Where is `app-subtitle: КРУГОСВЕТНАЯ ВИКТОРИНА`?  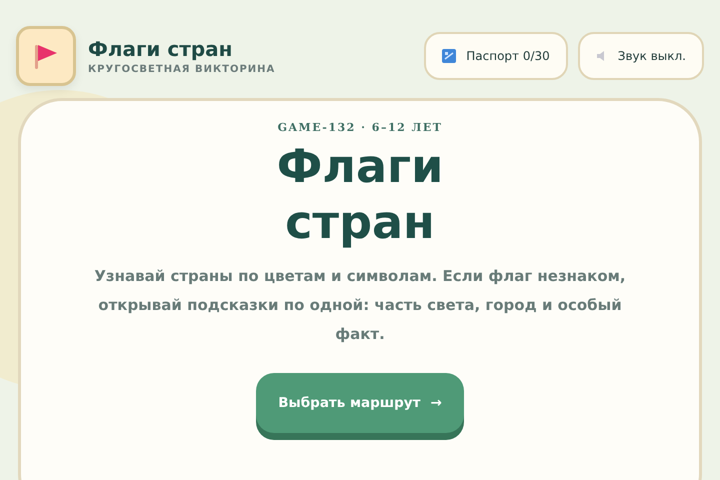
app-subtitle: КРУГОСВЕТНАЯ ВИКТОРИНА is located at coordinates (182, 69).